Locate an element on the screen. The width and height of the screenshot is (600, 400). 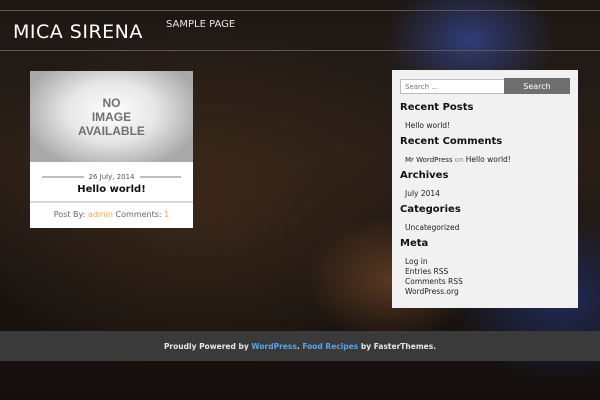
comment-on-text: on is located at coordinates (459, 160).